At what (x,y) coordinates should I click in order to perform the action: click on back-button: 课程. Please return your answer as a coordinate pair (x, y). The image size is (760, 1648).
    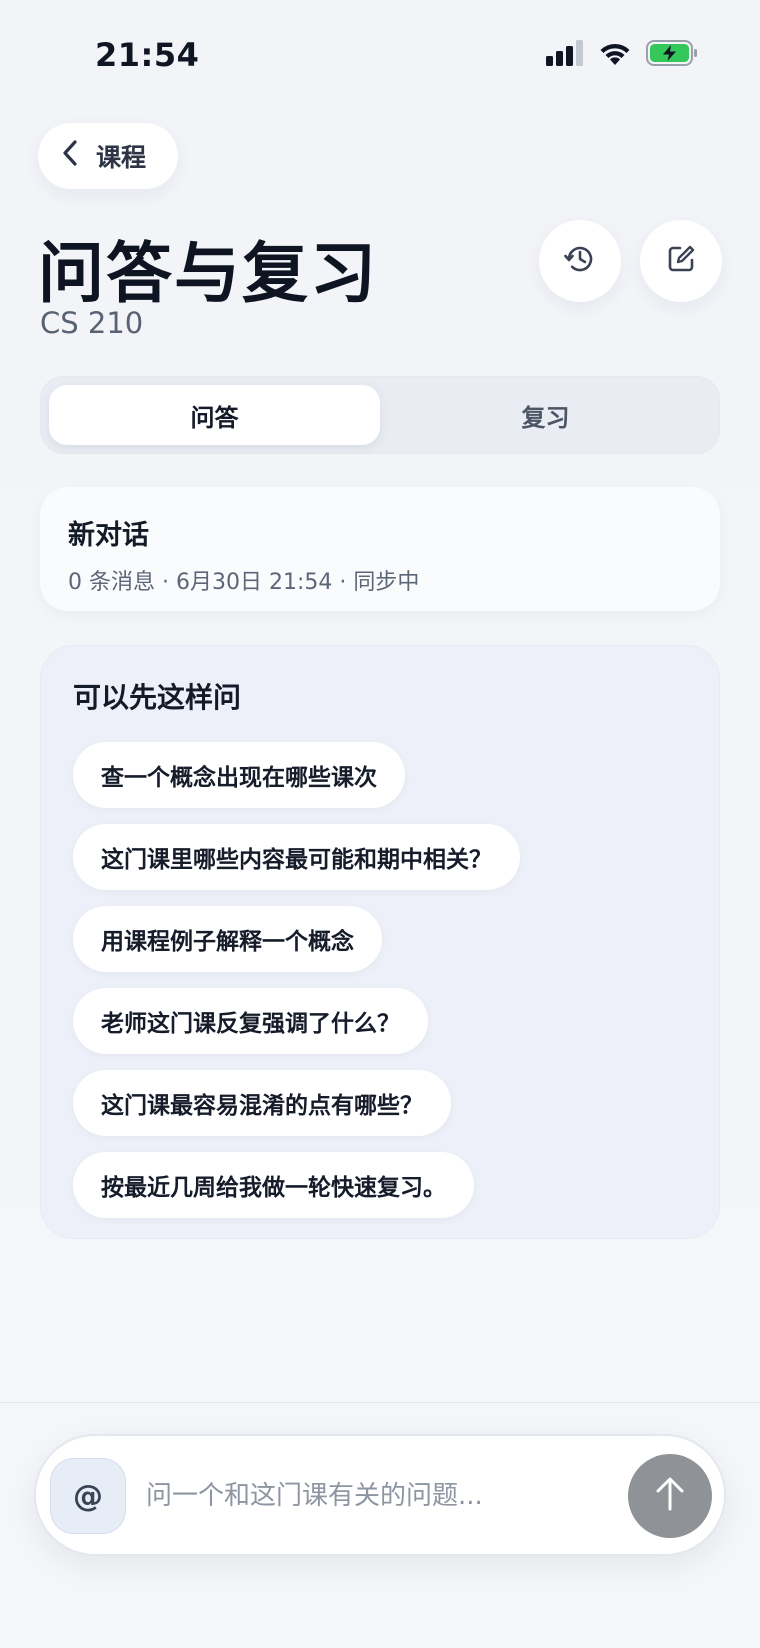
    Looking at the image, I should click on (108, 156).